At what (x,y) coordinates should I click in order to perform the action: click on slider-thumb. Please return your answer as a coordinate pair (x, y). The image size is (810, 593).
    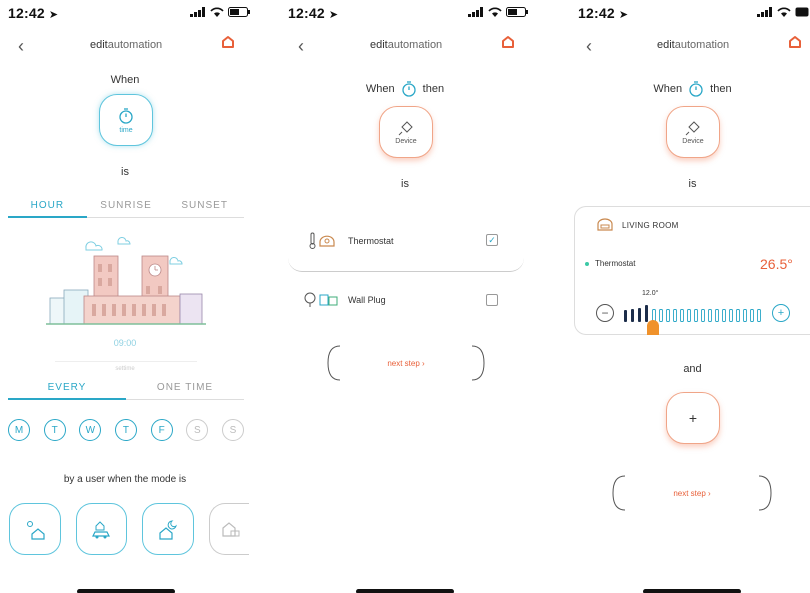
    Looking at the image, I should click on (653, 327).